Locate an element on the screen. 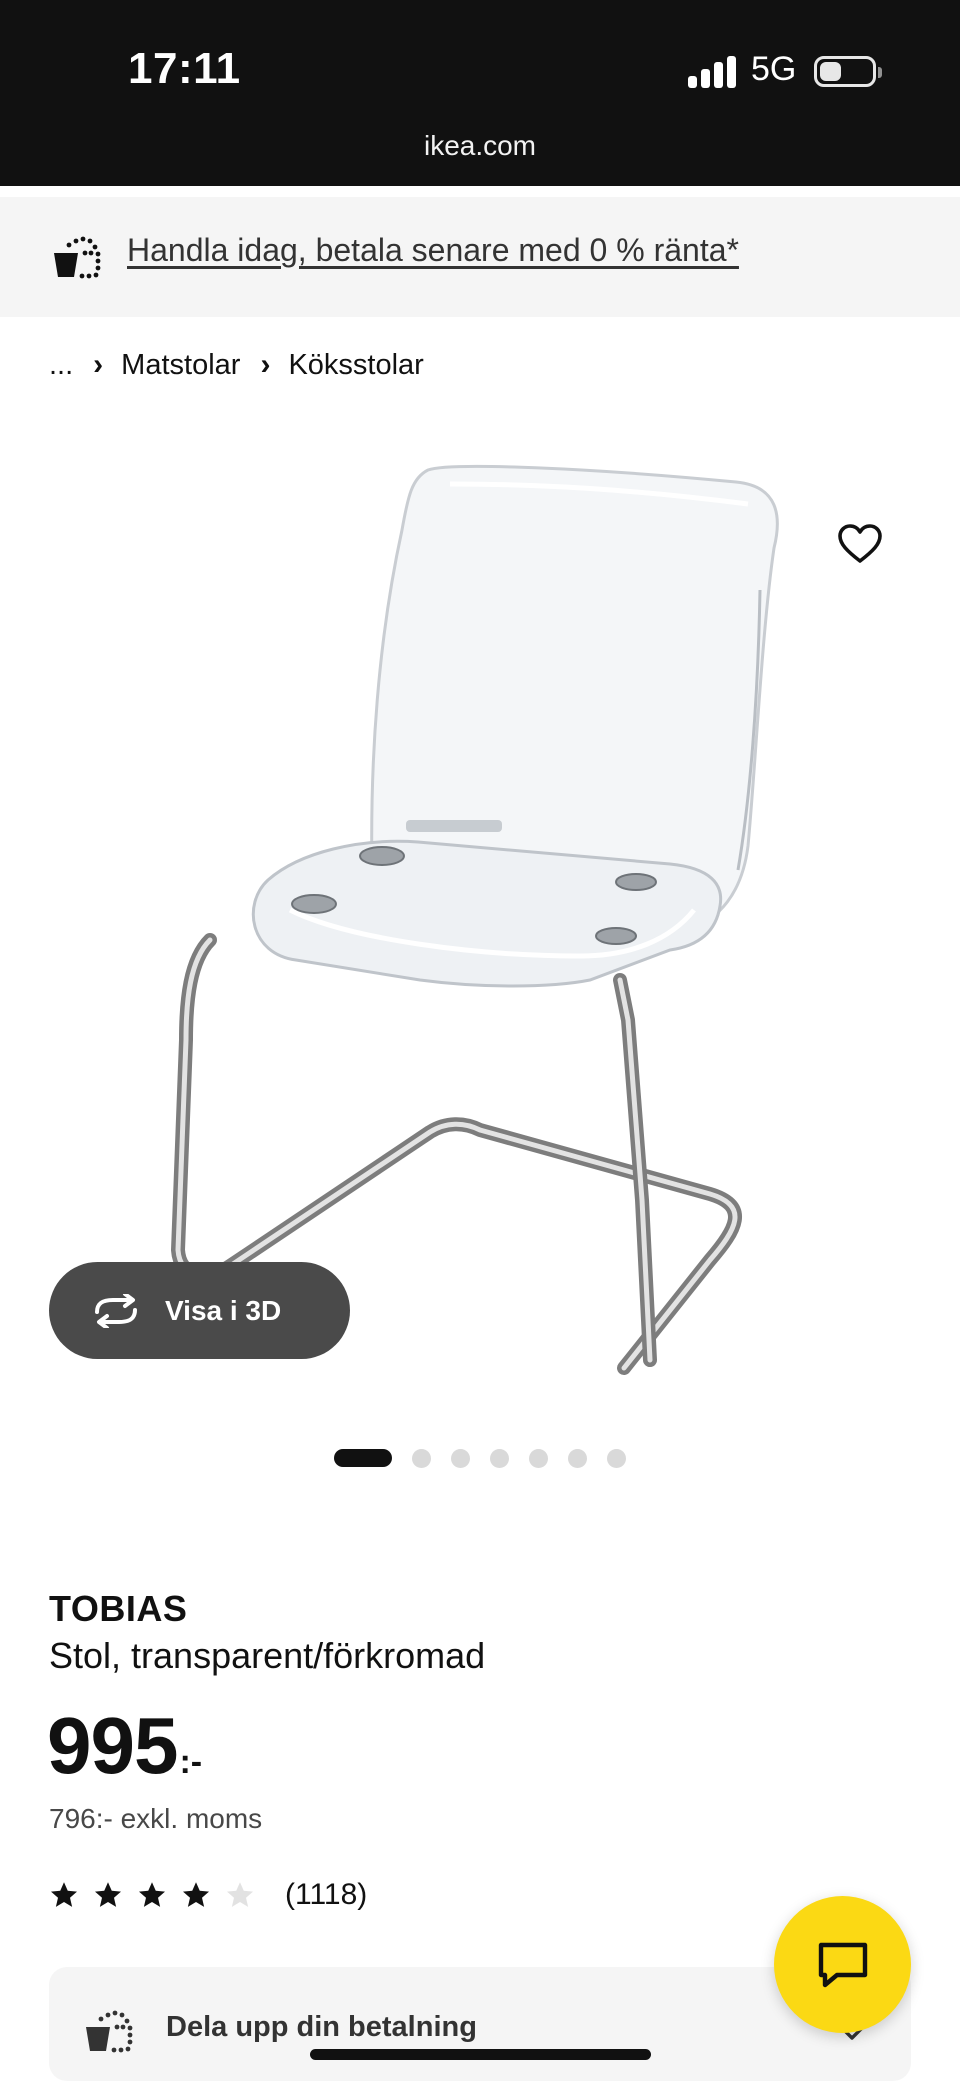 The width and height of the screenshot is (960, 2081). home-indicator is located at coordinates (480, 2054).